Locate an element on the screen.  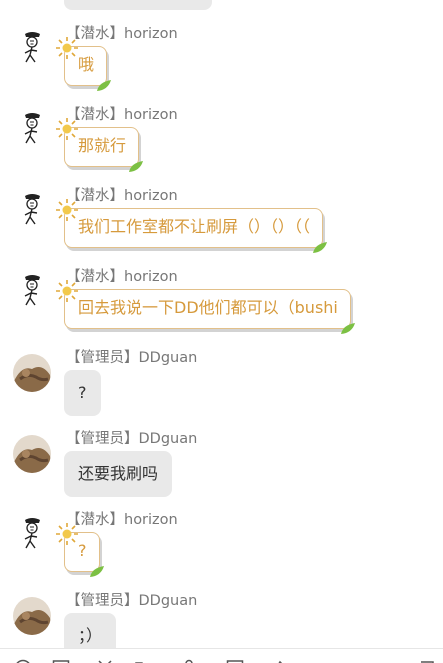
more-icon is located at coordinates (279, 661).